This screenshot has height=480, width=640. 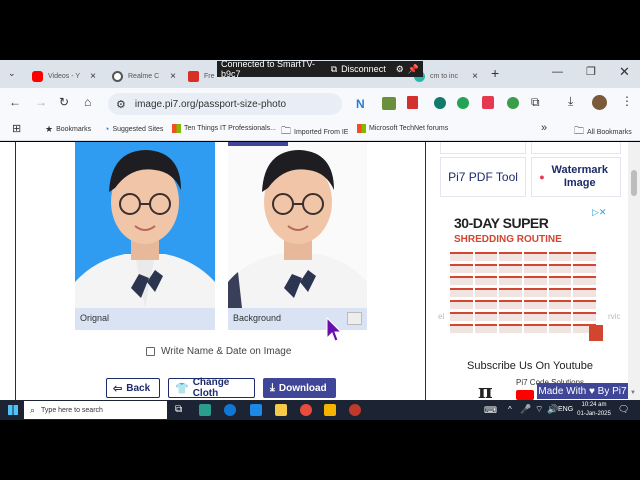 I want to click on restore-icon: ❐, so click(x=591, y=71).